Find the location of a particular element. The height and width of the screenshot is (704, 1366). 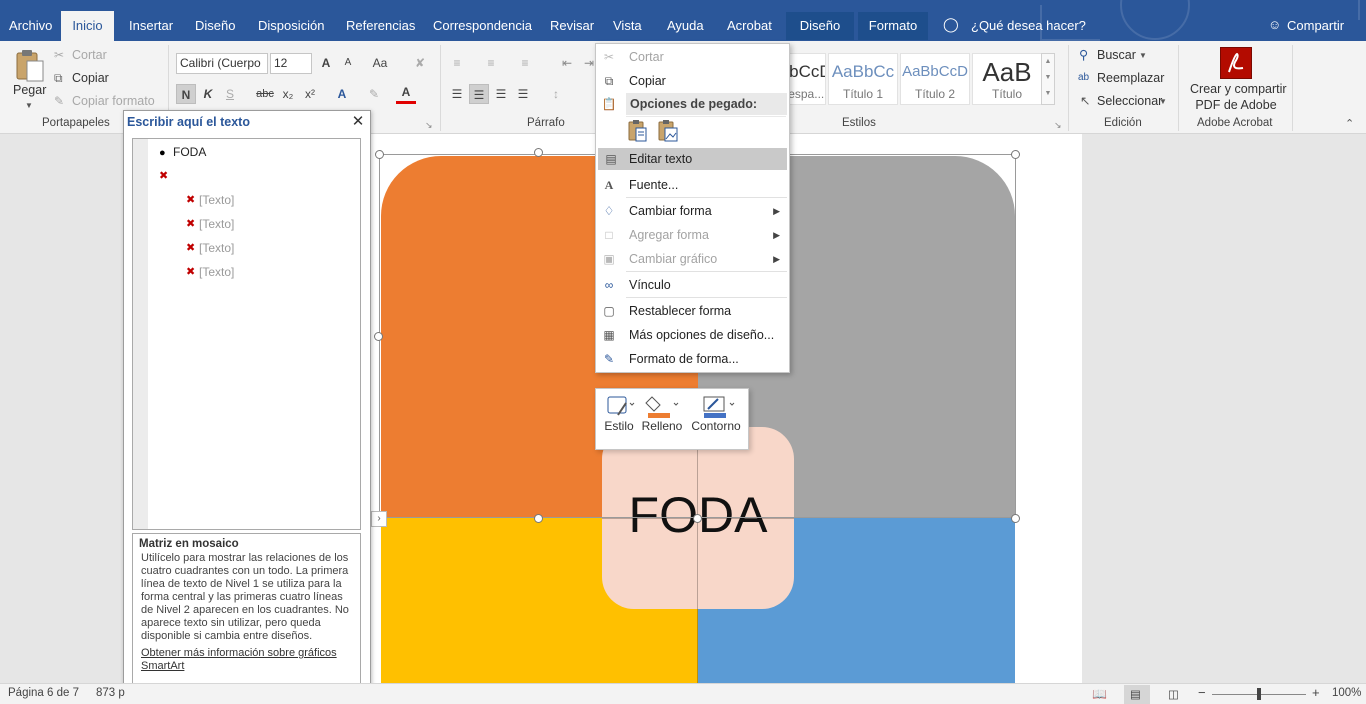

tab-revisar: Revisar is located at coordinates (572, 26).